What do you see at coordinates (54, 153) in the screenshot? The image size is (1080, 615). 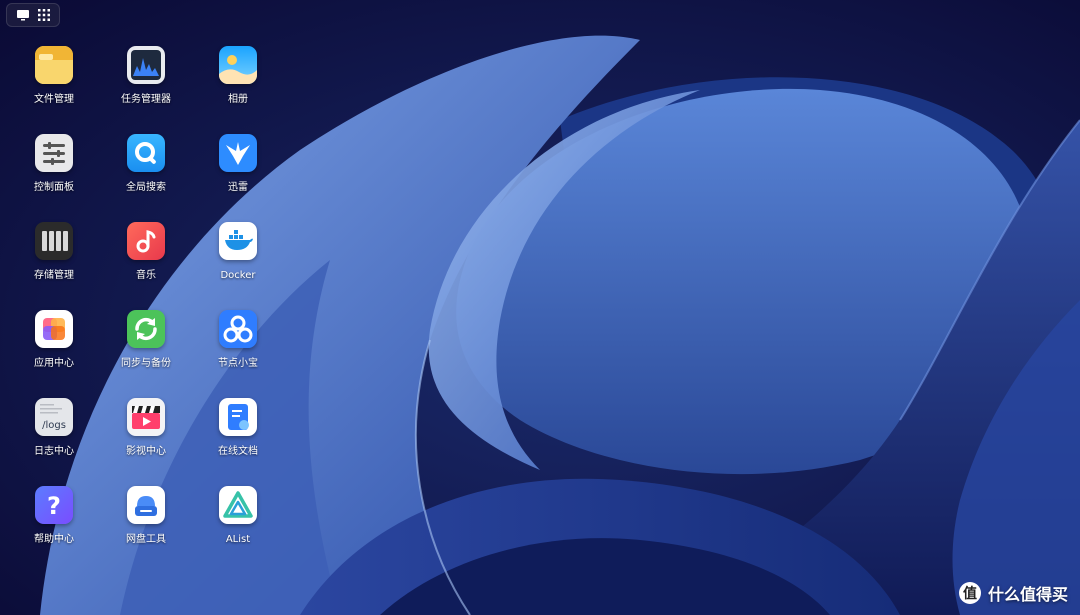 I see `sliders-icon` at bounding box center [54, 153].